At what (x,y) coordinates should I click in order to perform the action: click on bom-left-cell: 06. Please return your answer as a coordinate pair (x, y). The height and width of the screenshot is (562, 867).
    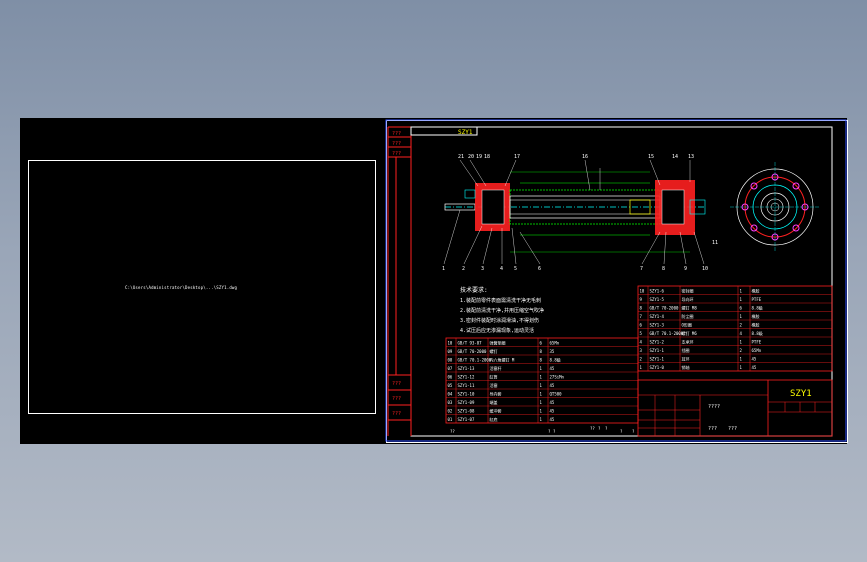
    Looking at the image, I should click on (450, 377).